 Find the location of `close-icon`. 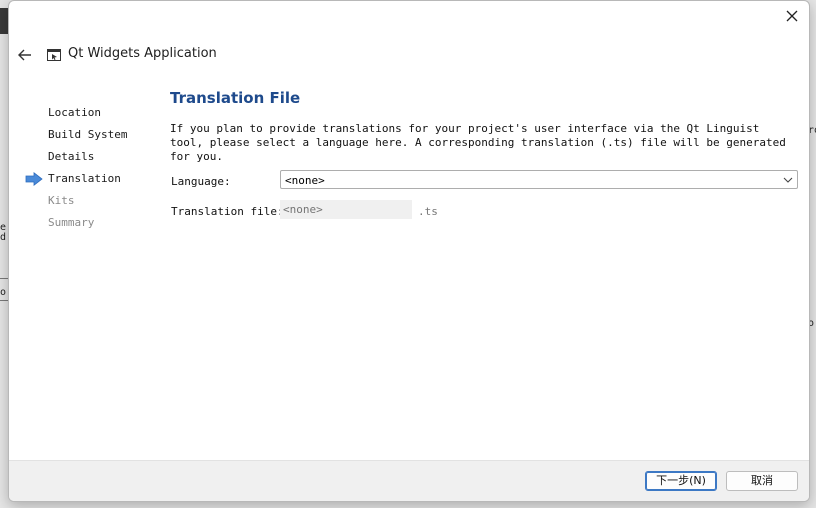

close-icon is located at coordinates (792, 16).